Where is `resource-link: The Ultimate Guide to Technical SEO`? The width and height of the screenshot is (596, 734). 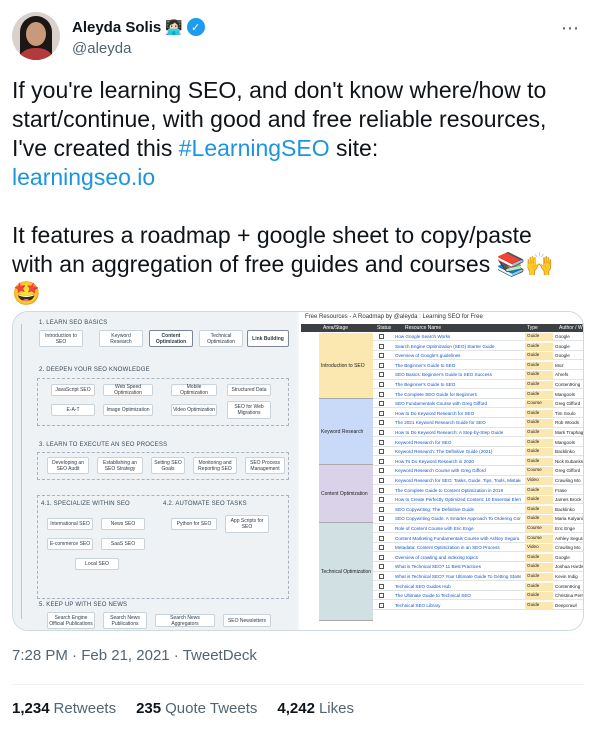 resource-link: The Ultimate Guide to Technical SEO is located at coordinates (458, 595).